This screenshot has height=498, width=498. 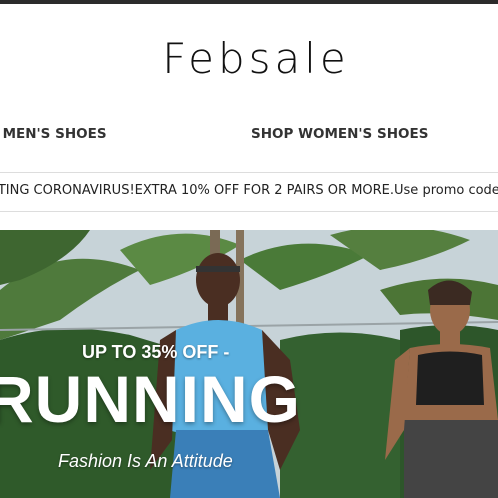 I want to click on hero-tagline: Fashion Is An Attitude, so click(x=145, y=461).